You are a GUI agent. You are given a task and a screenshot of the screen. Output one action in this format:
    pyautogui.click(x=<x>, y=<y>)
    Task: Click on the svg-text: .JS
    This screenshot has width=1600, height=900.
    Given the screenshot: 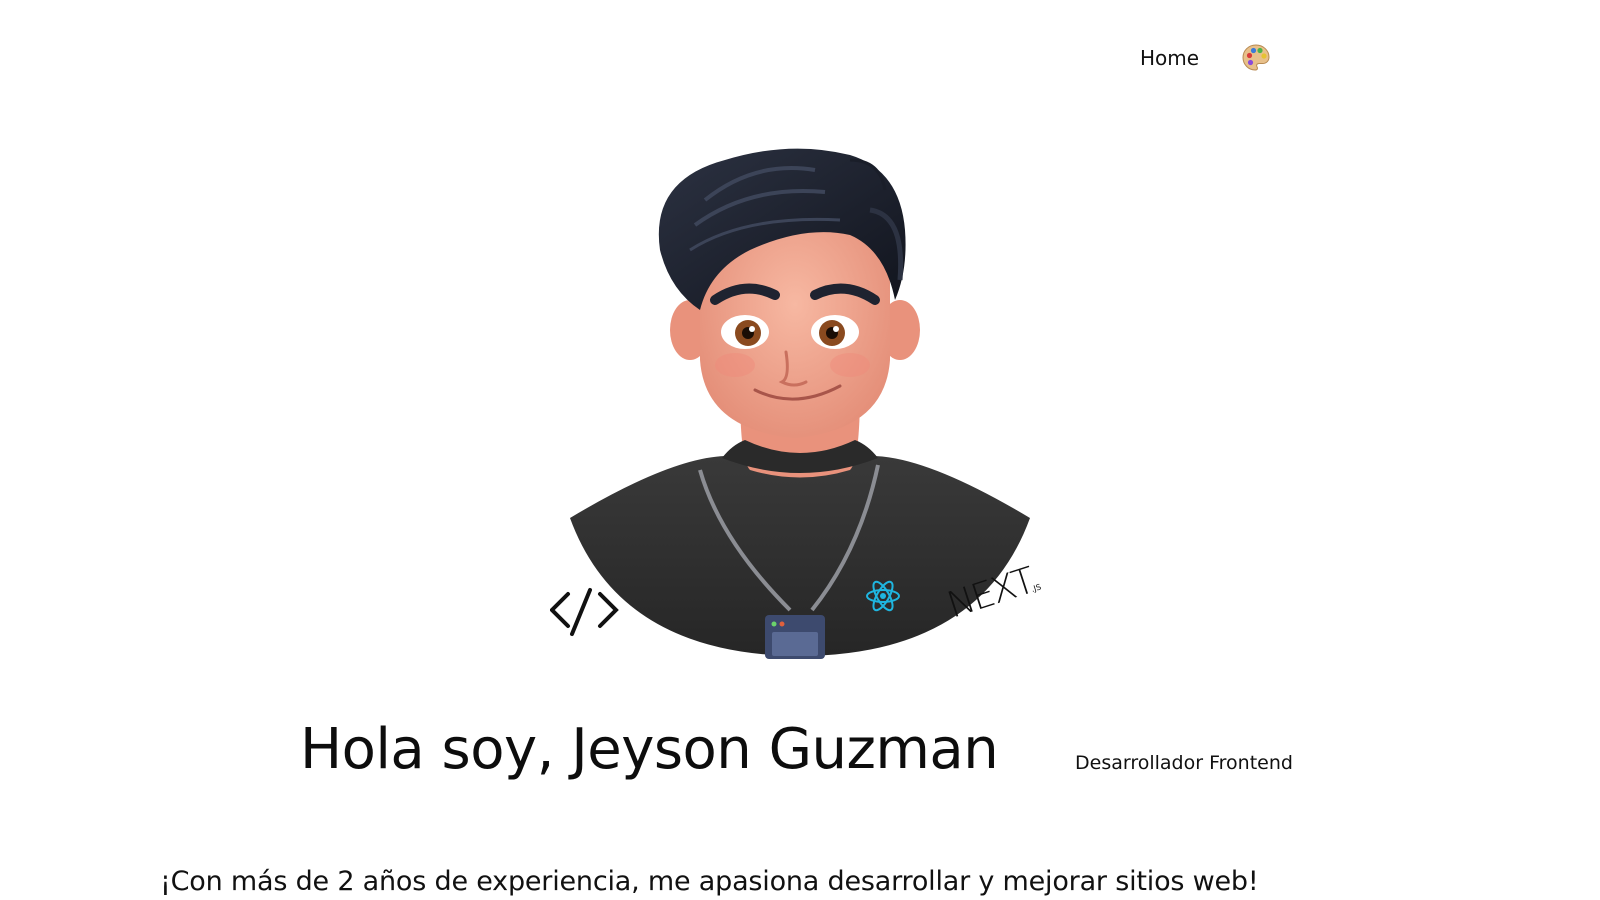 What is the action you would take?
    pyautogui.click(x=1036, y=588)
    